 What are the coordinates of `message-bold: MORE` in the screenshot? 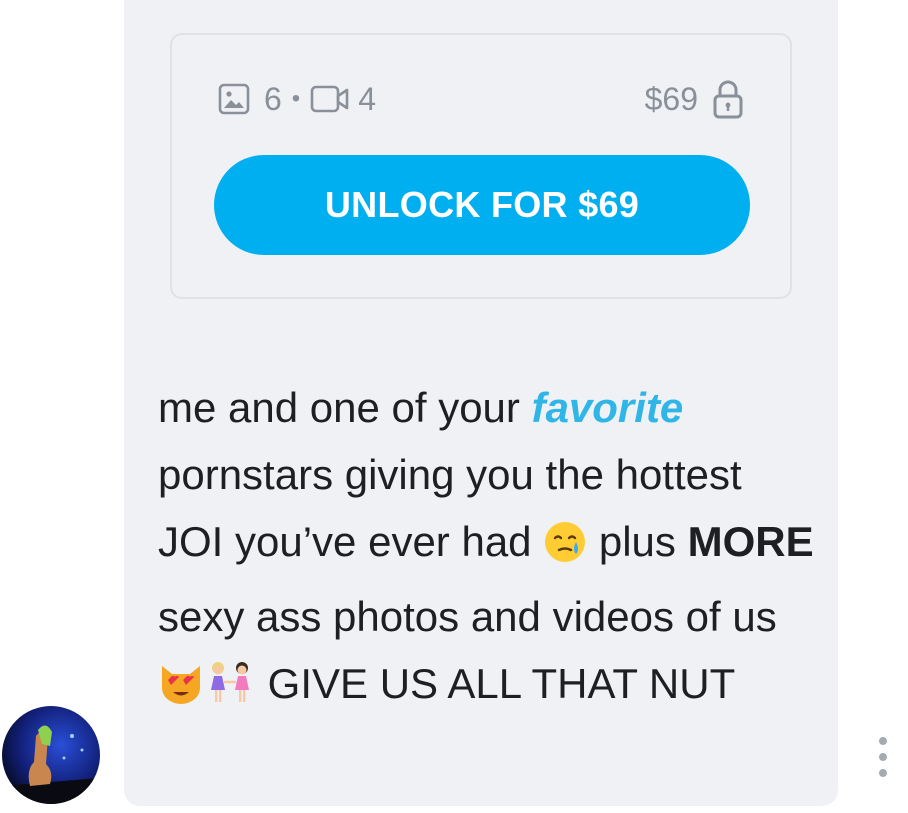 It's located at (750, 541).